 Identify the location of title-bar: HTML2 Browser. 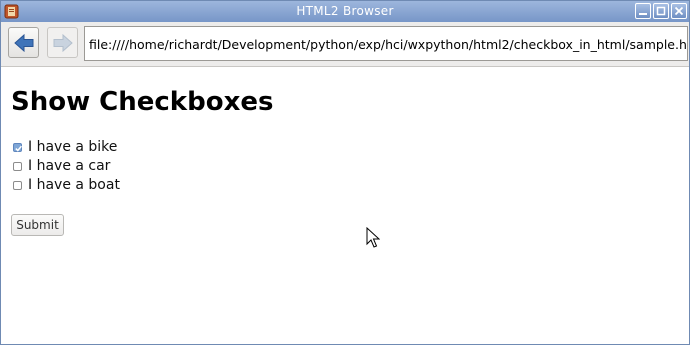
(345, 11).